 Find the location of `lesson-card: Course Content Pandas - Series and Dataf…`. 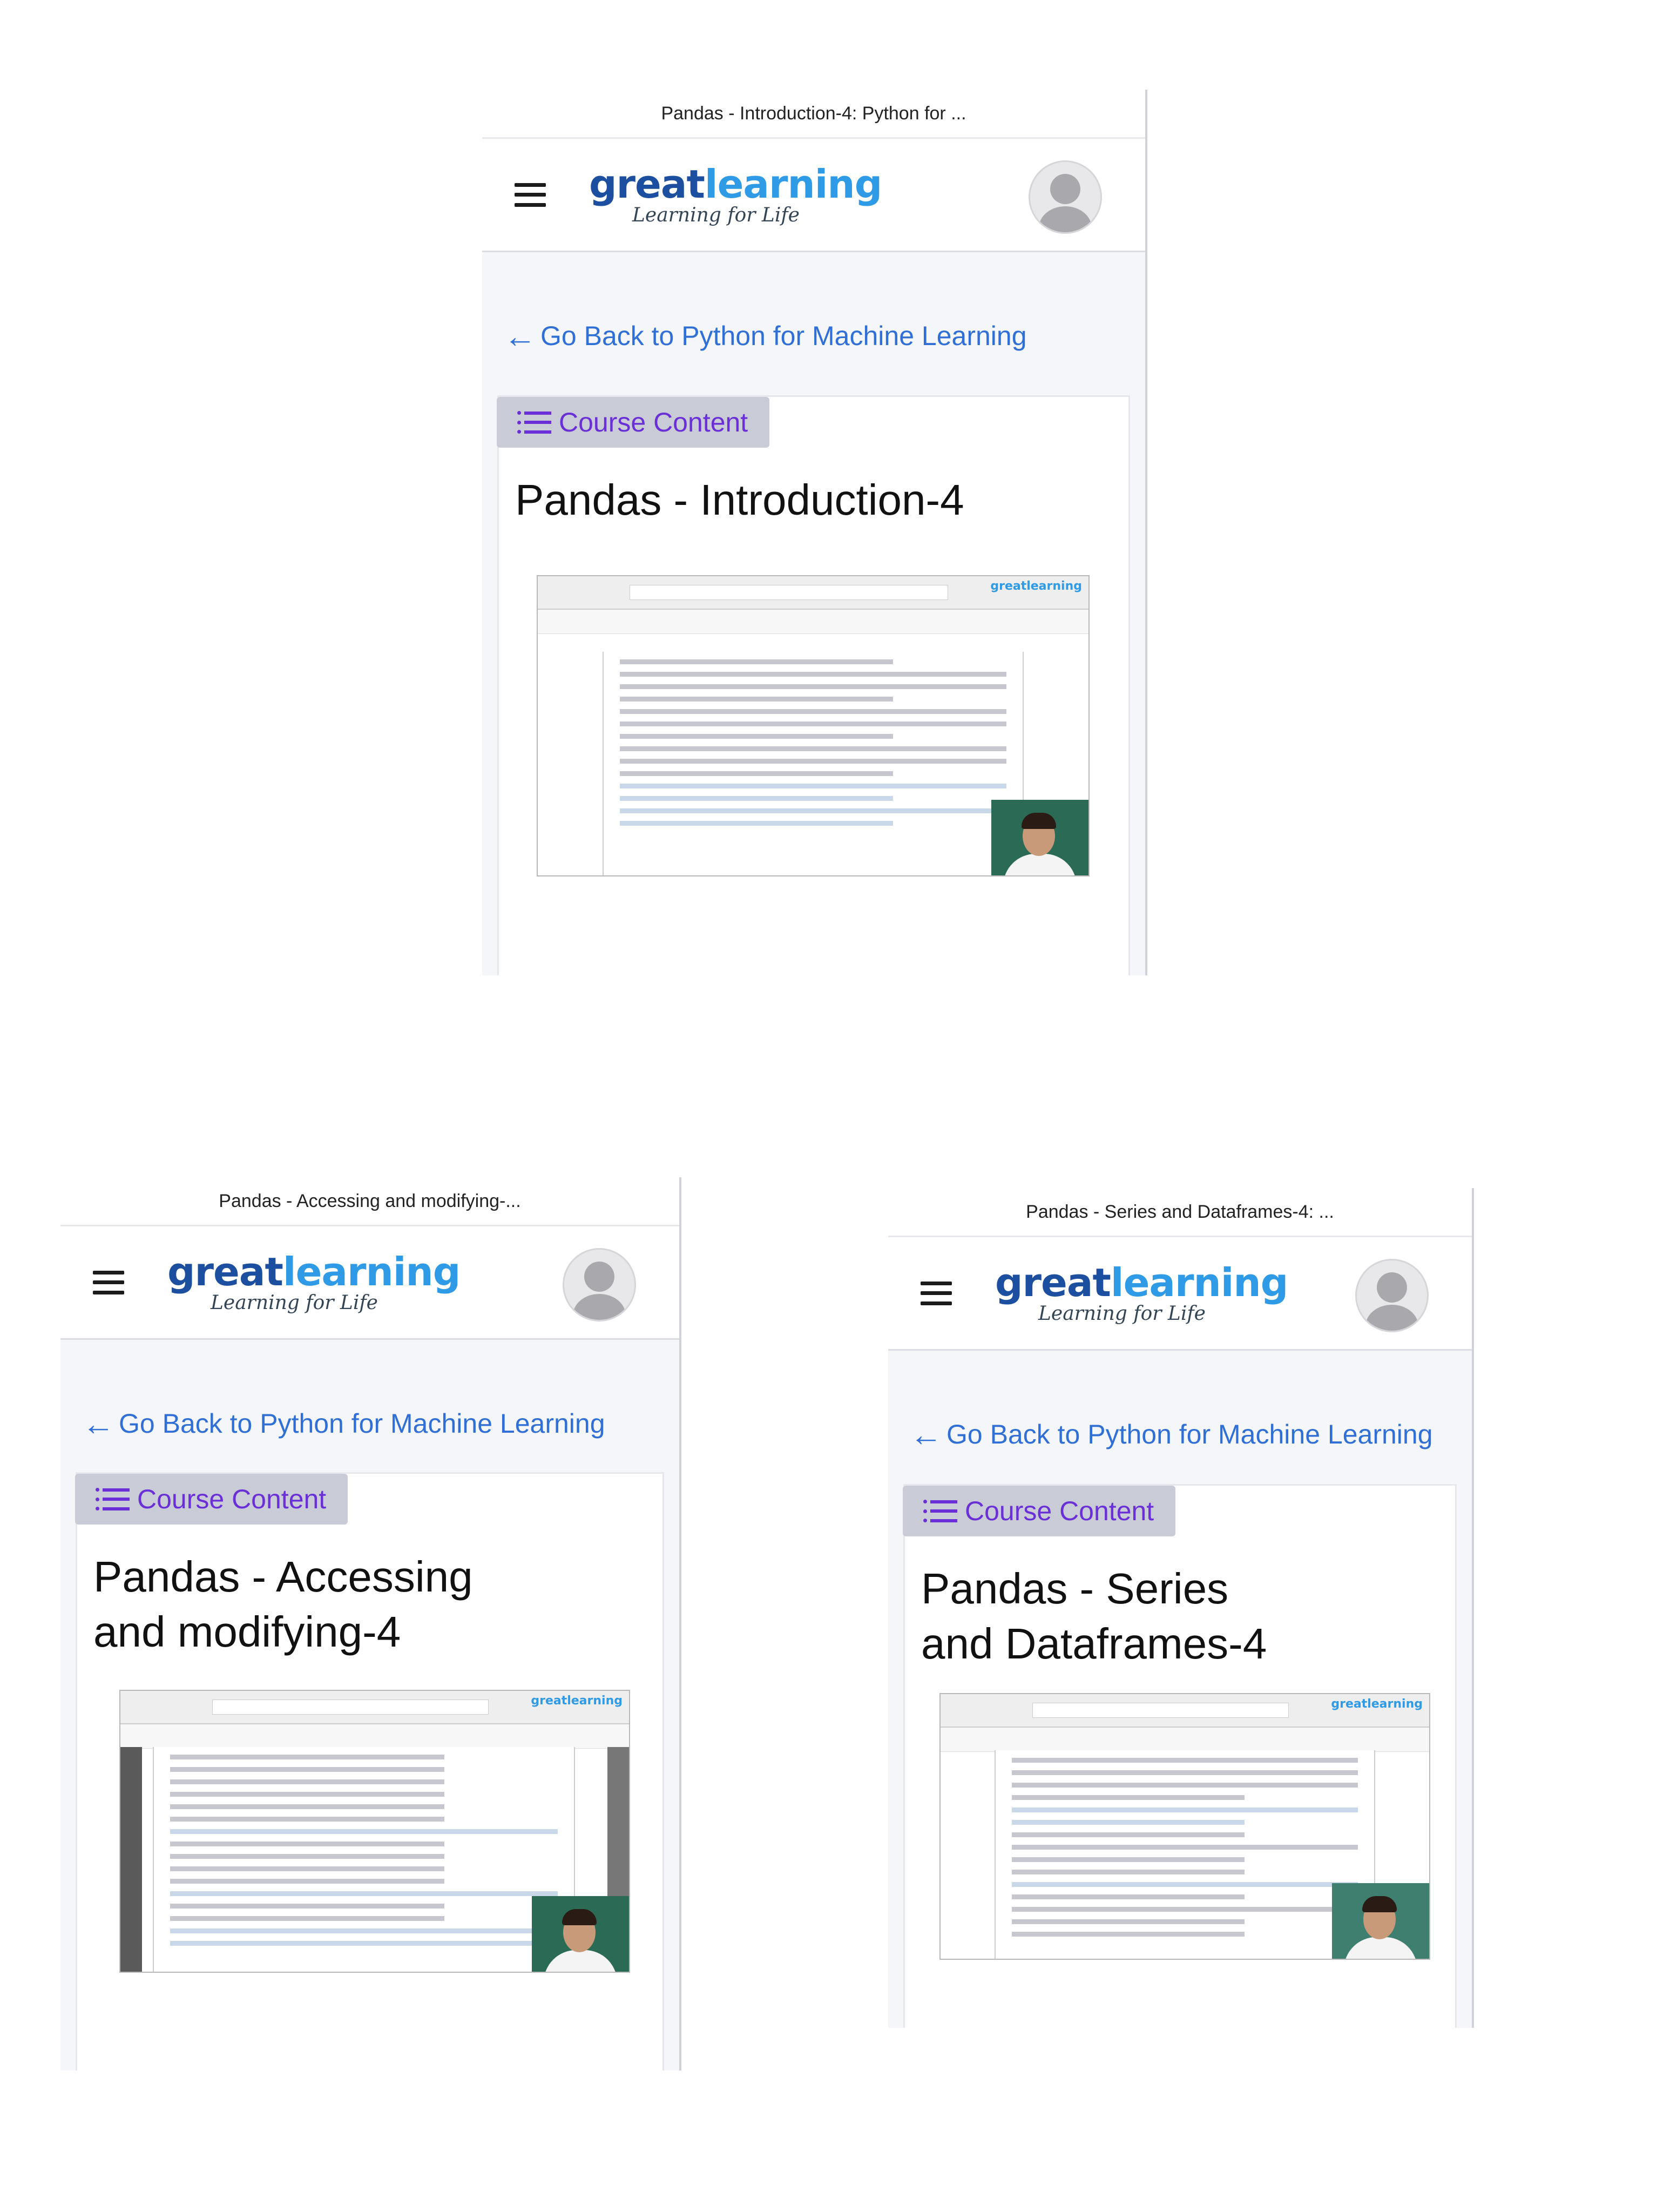

lesson-card: Course Content Pandas - Series and Dataf… is located at coordinates (1180, 1756).